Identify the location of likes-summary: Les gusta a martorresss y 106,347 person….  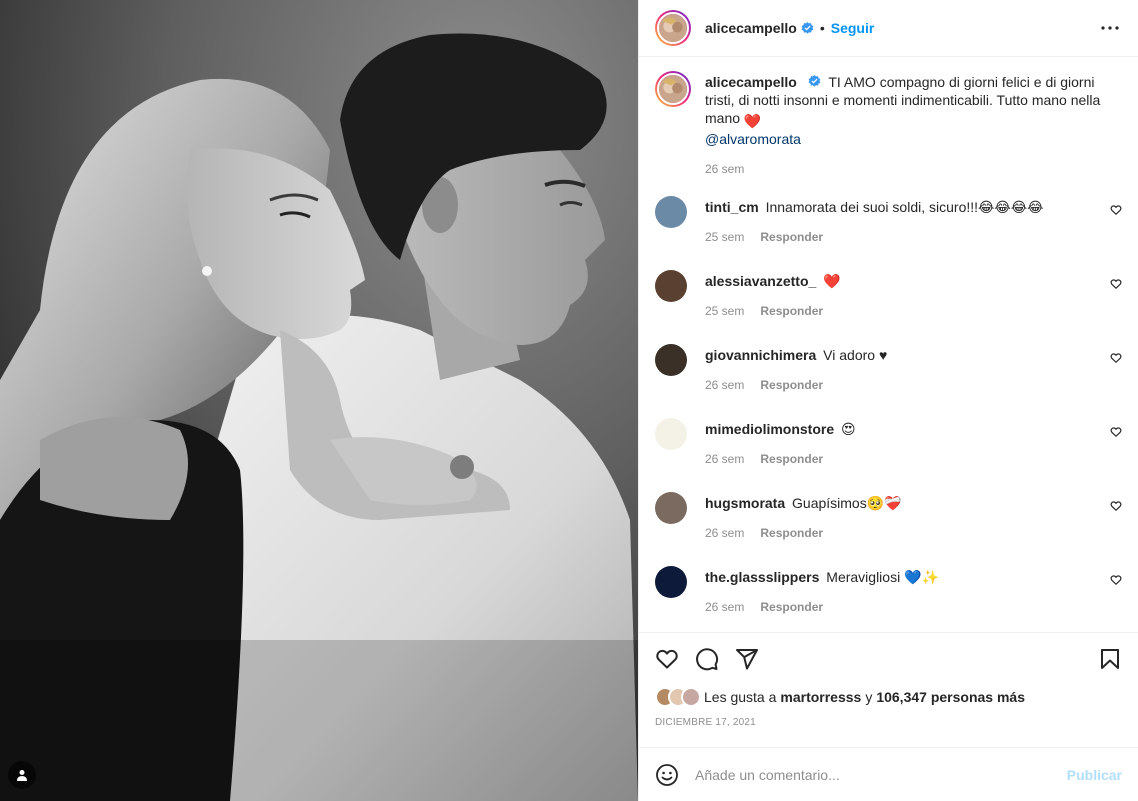
(888, 697).